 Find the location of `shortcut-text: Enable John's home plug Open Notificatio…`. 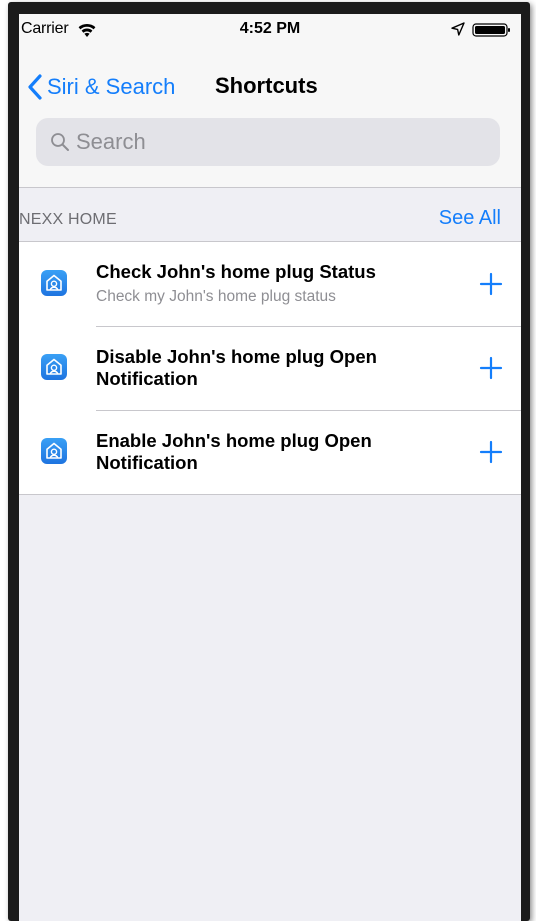

shortcut-text: Enable John's home plug Open Notificatio… is located at coordinates (266, 452).